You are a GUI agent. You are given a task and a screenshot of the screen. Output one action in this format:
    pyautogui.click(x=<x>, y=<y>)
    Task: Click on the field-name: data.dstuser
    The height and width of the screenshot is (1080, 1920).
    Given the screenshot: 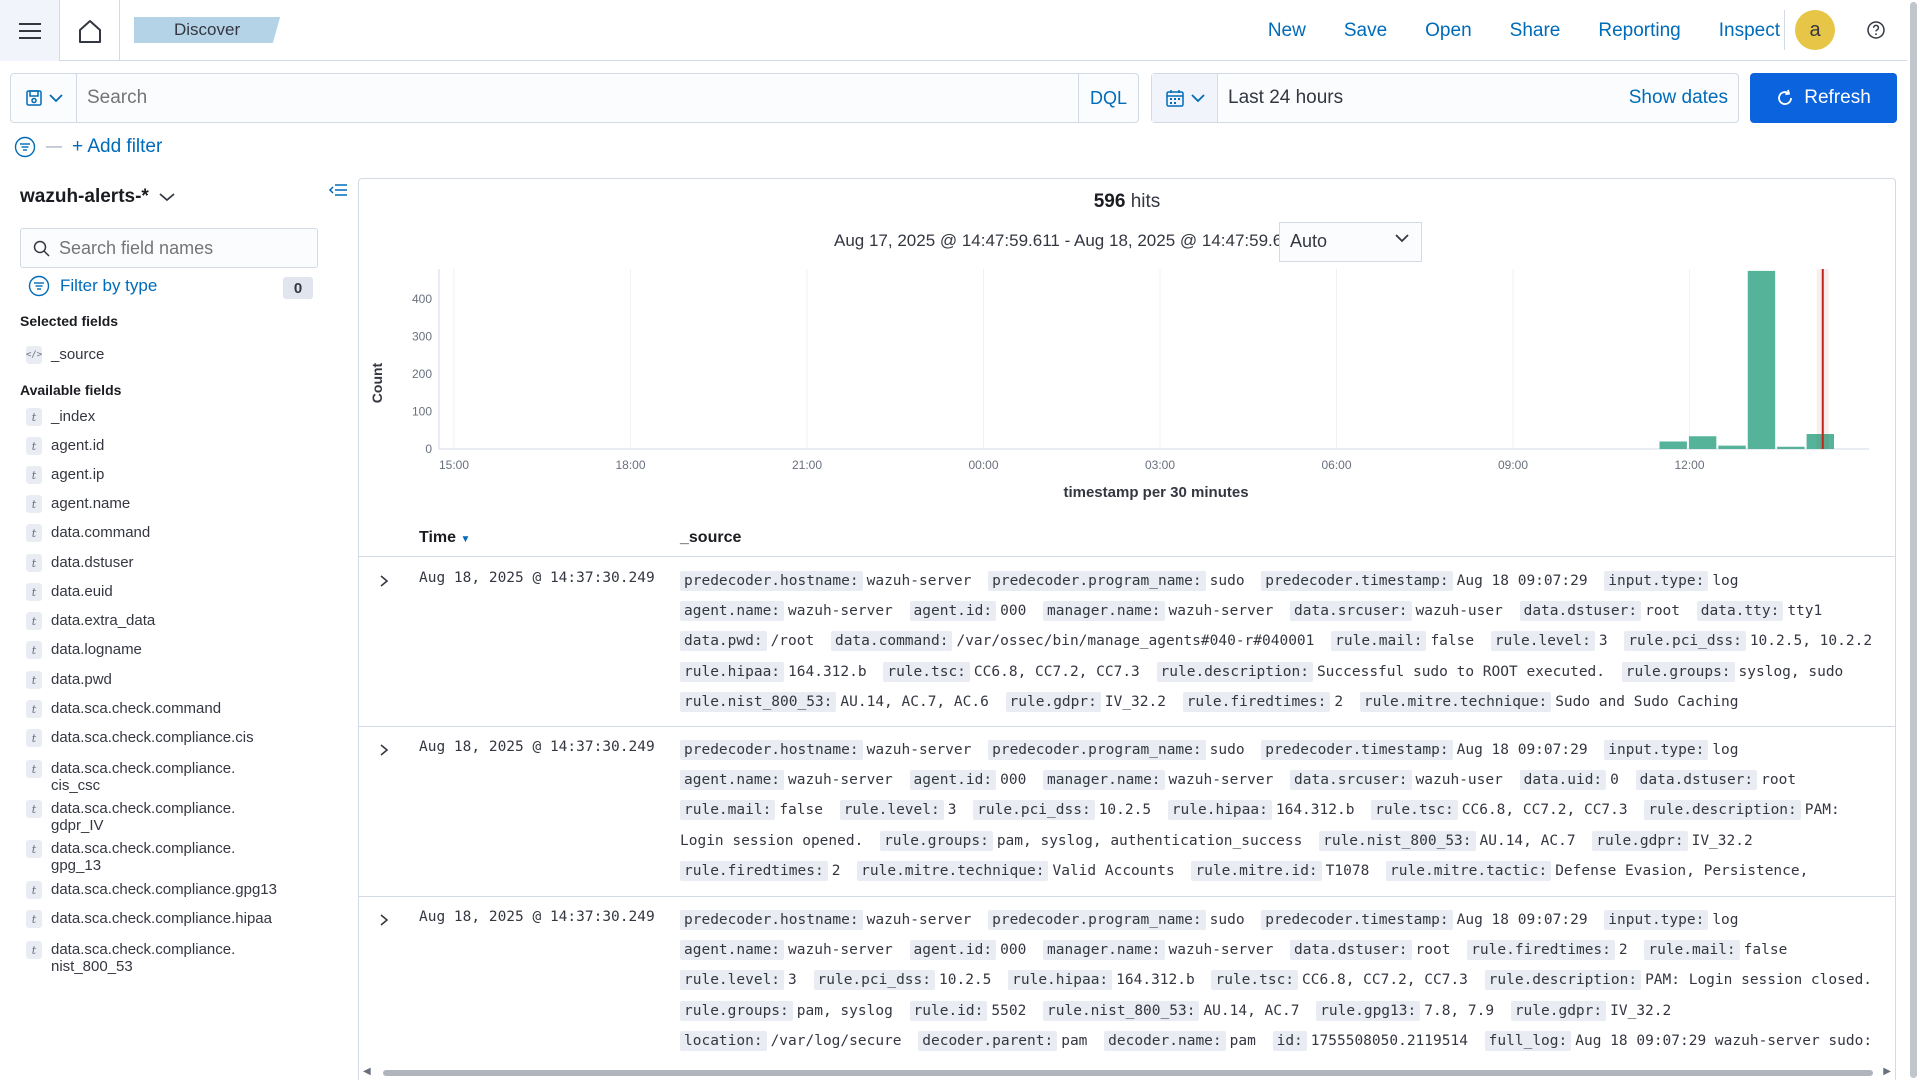 What is the action you would take?
    pyautogui.click(x=92, y=562)
    